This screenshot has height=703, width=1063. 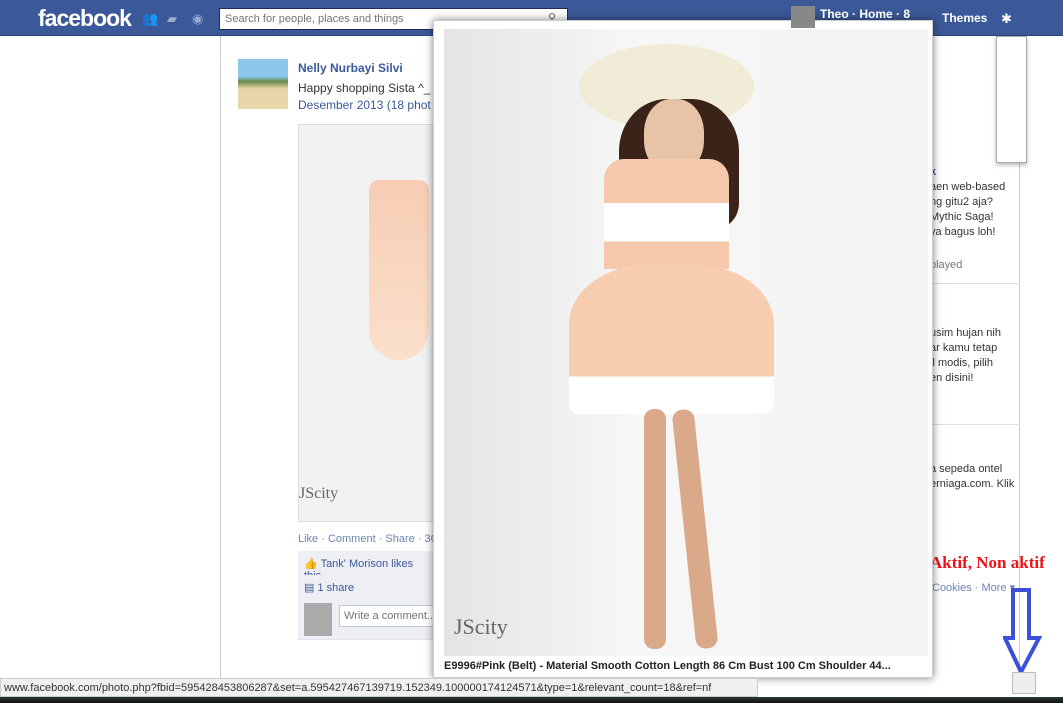 What do you see at coordinates (952, 378) in the screenshot?
I see `ad-text: en disini!` at bounding box center [952, 378].